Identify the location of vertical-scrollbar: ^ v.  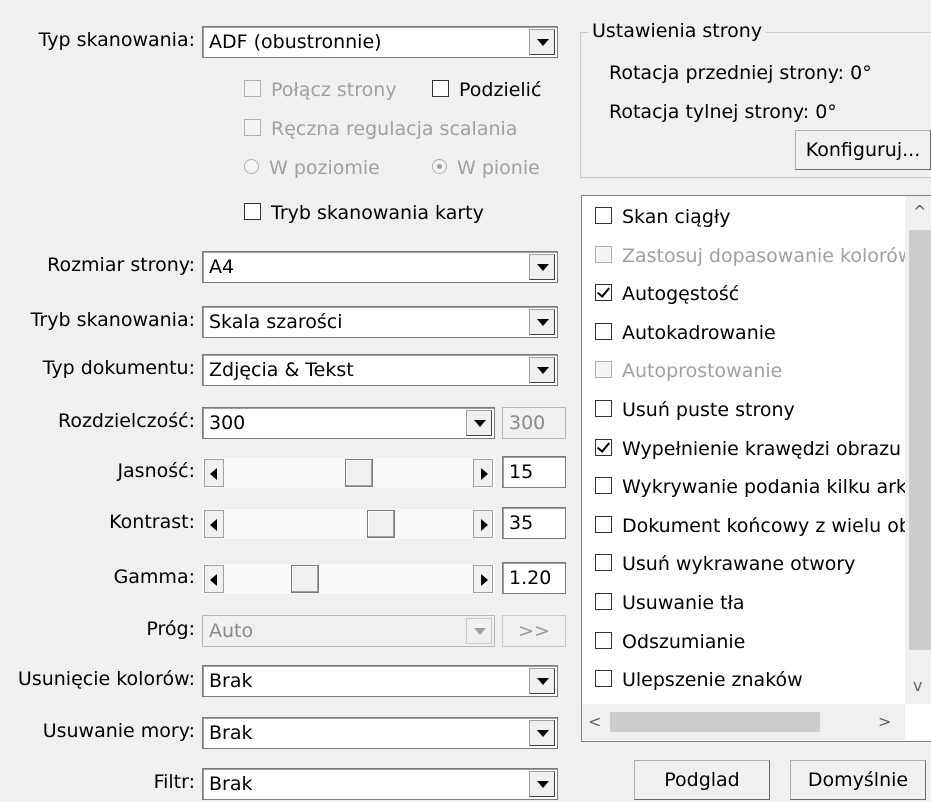
(918, 450).